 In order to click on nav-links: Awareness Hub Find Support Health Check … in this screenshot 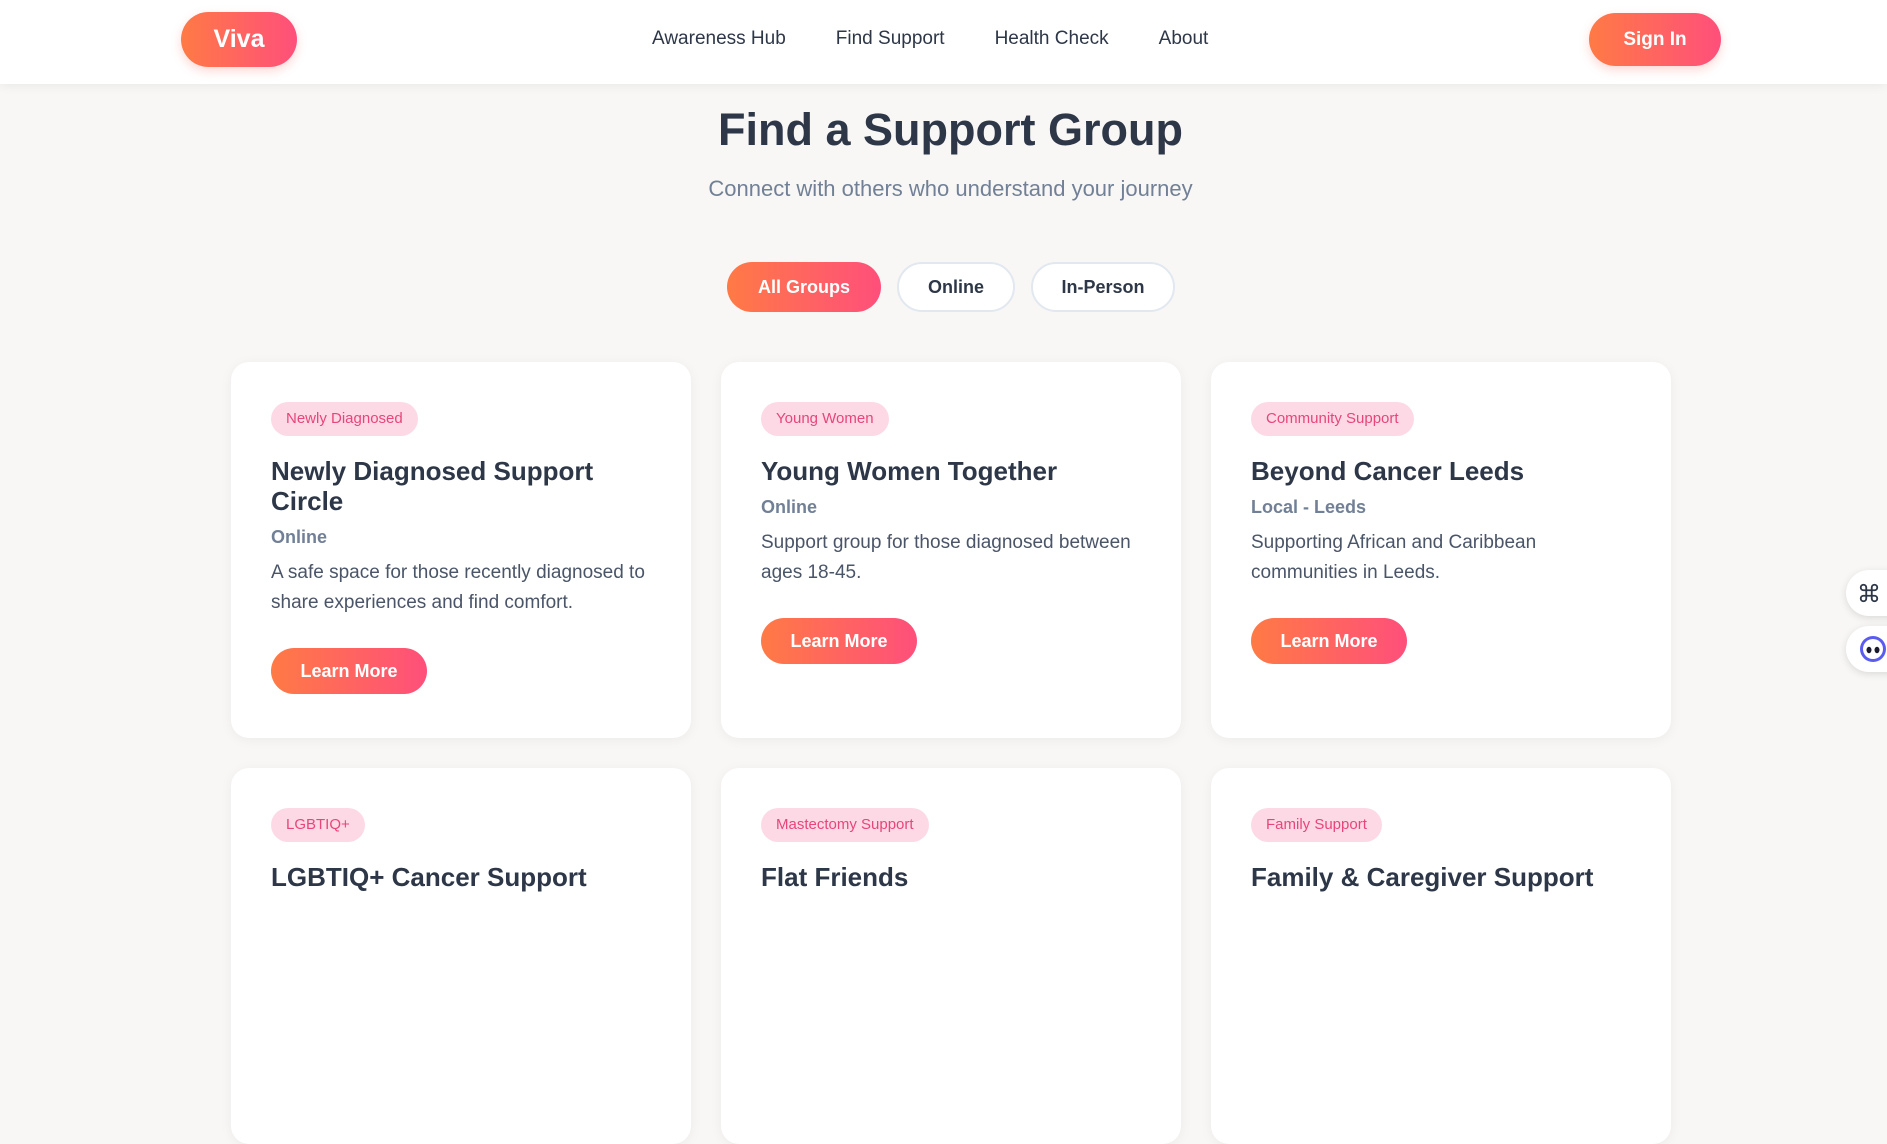, I will do `click(930, 39)`.